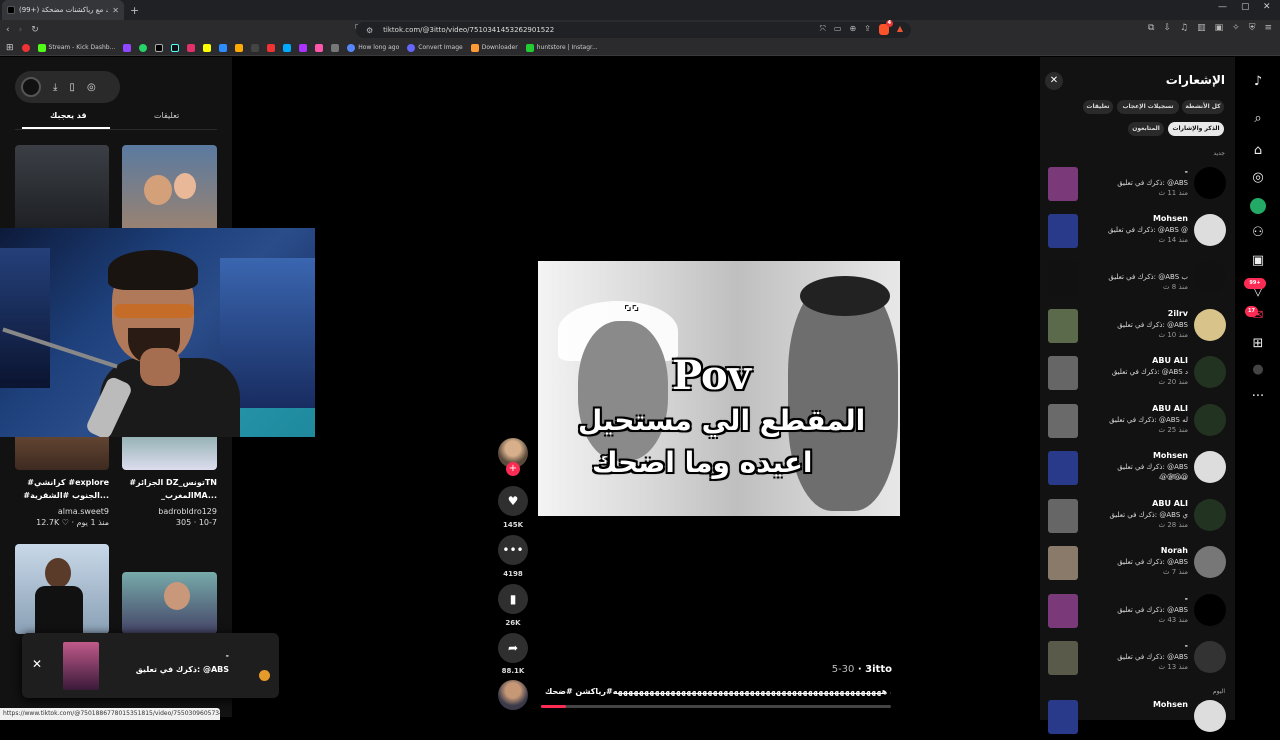  What do you see at coordinates (319, 47) in the screenshot?
I see `bookmark-icon-g` at bounding box center [319, 47].